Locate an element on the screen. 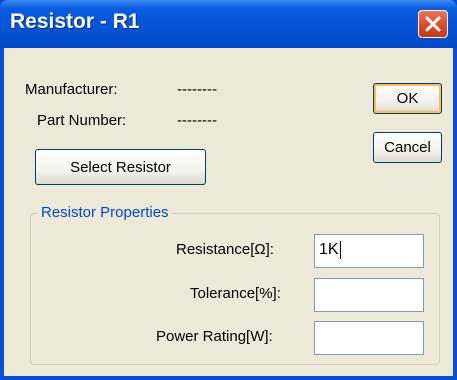  part-number-label: Part Number: is located at coordinates (82, 120).